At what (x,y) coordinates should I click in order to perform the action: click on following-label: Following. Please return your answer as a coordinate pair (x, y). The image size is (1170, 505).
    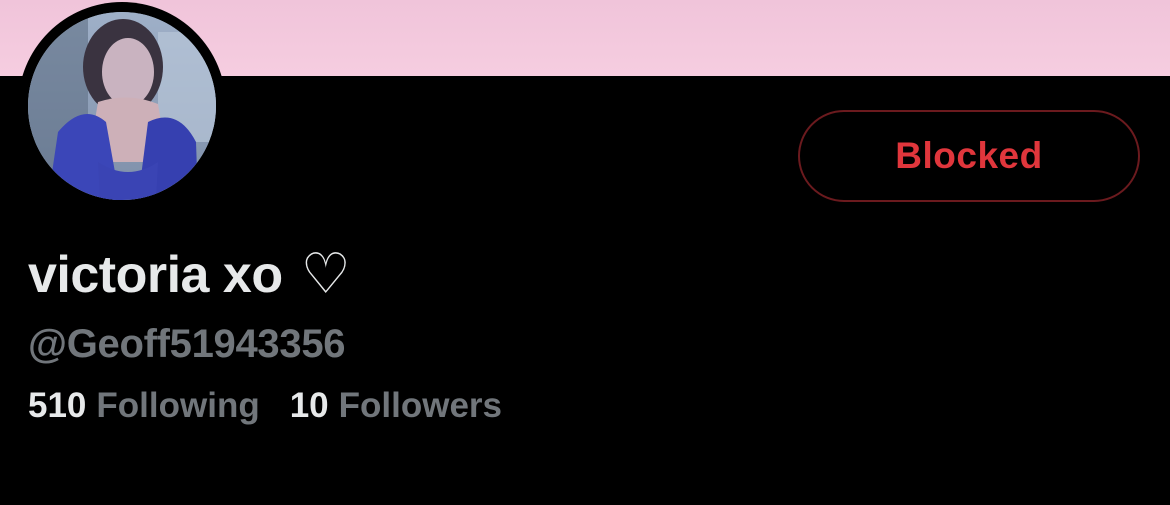
    Looking at the image, I should click on (178, 405).